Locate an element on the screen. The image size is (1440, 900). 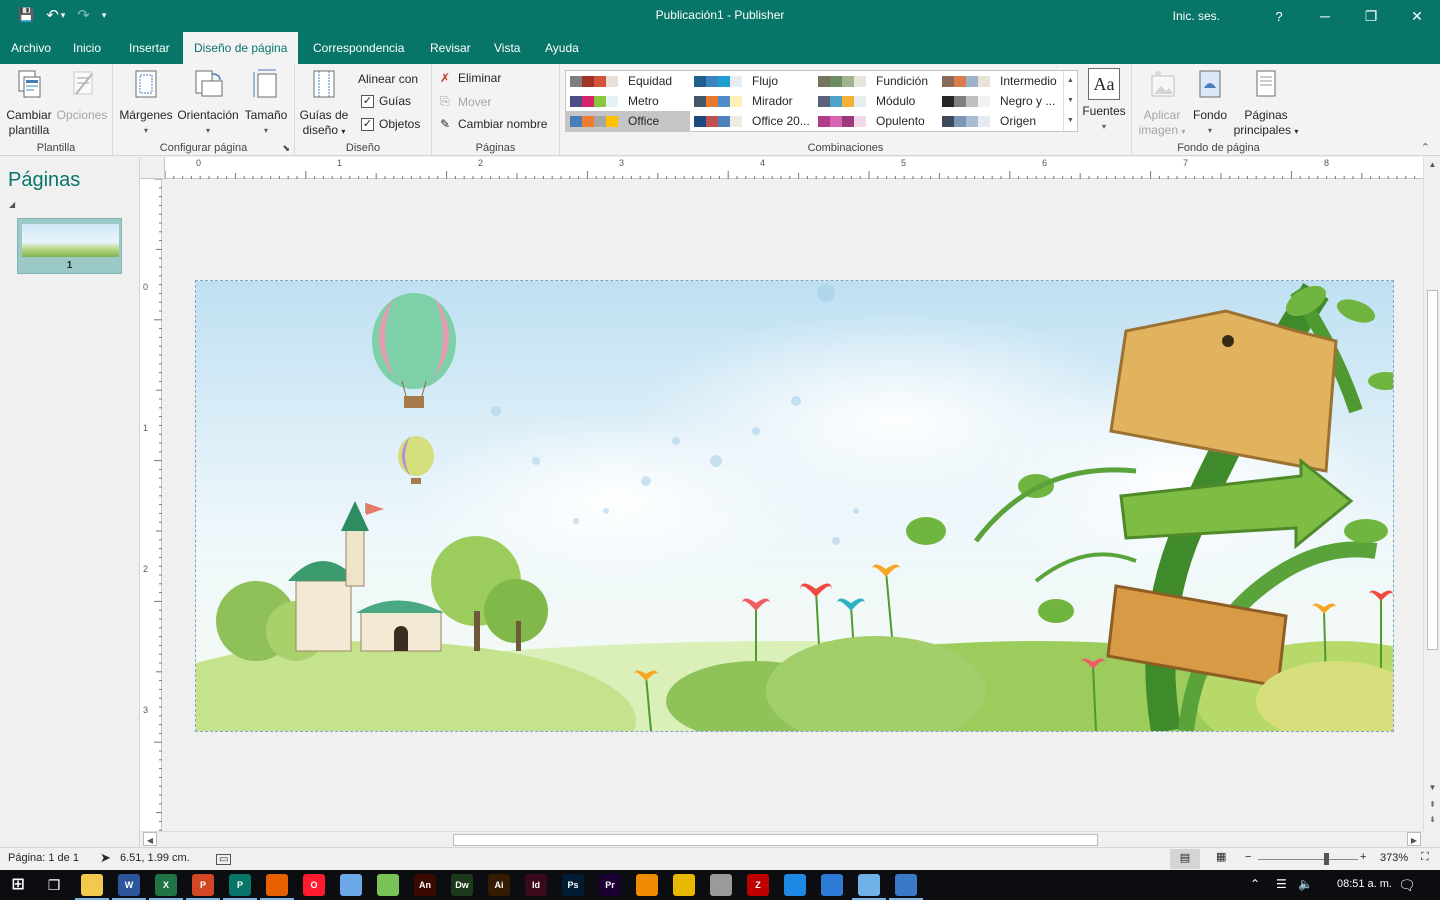
scroll-up-icon: ▲ is located at coordinates (1432, 164).